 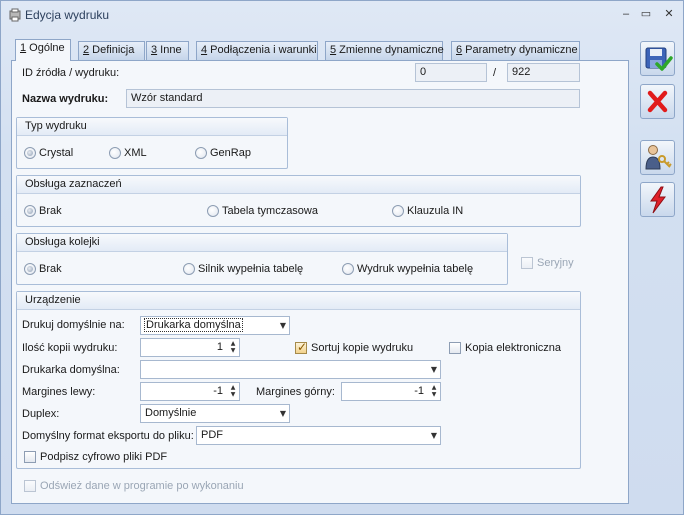 What do you see at coordinates (415, 269) in the screenshot?
I see `radio-print-fills-label: Wydruk wypełnia tabelę` at bounding box center [415, 269].